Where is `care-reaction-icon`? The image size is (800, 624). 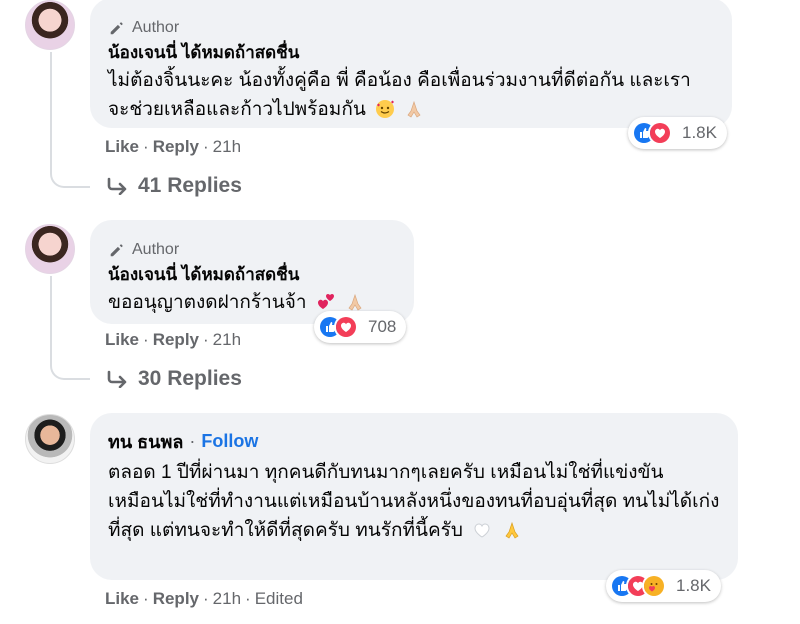
care-reaction-icon is located at coordinates (654, 586).